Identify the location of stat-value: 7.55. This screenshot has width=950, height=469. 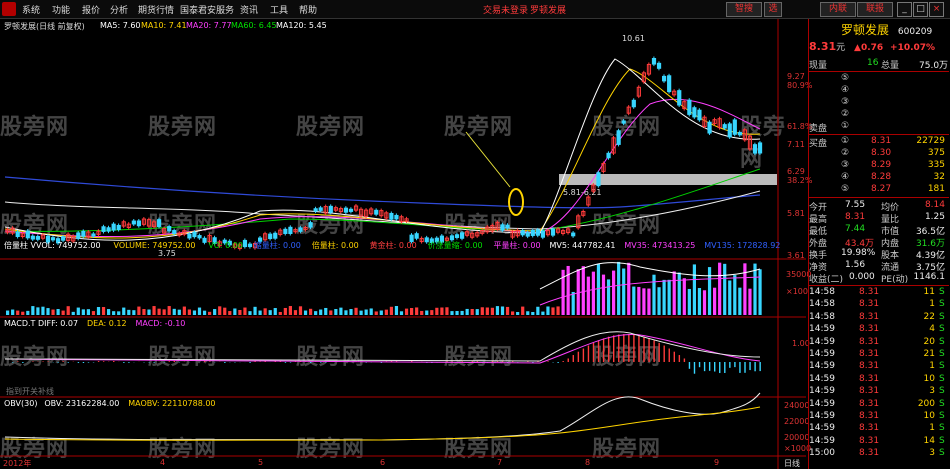
(855, 205).